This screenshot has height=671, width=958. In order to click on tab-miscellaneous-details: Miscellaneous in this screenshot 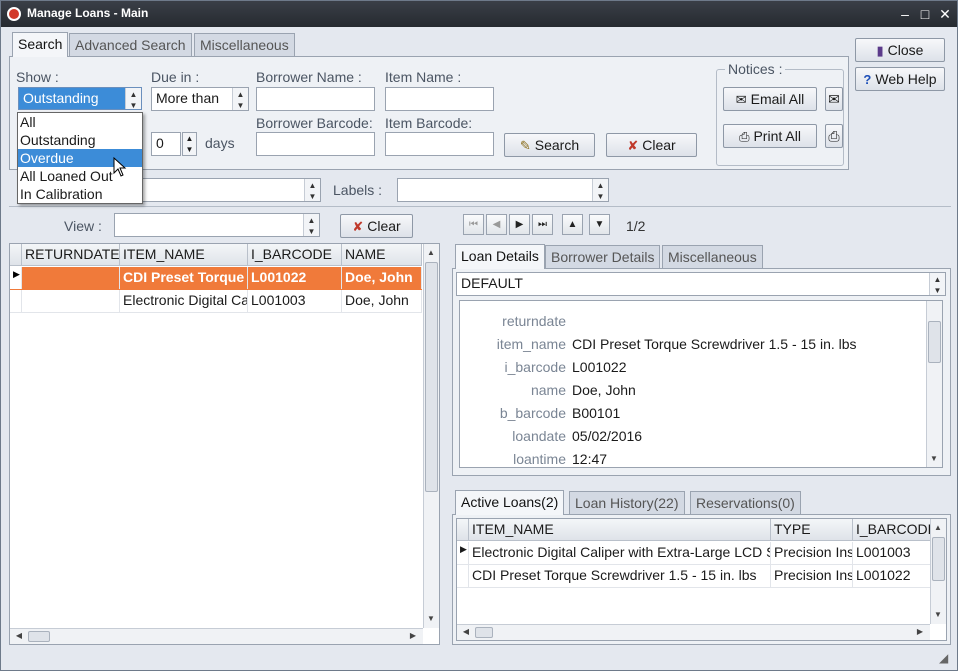, I will do `click(712, 257)`.